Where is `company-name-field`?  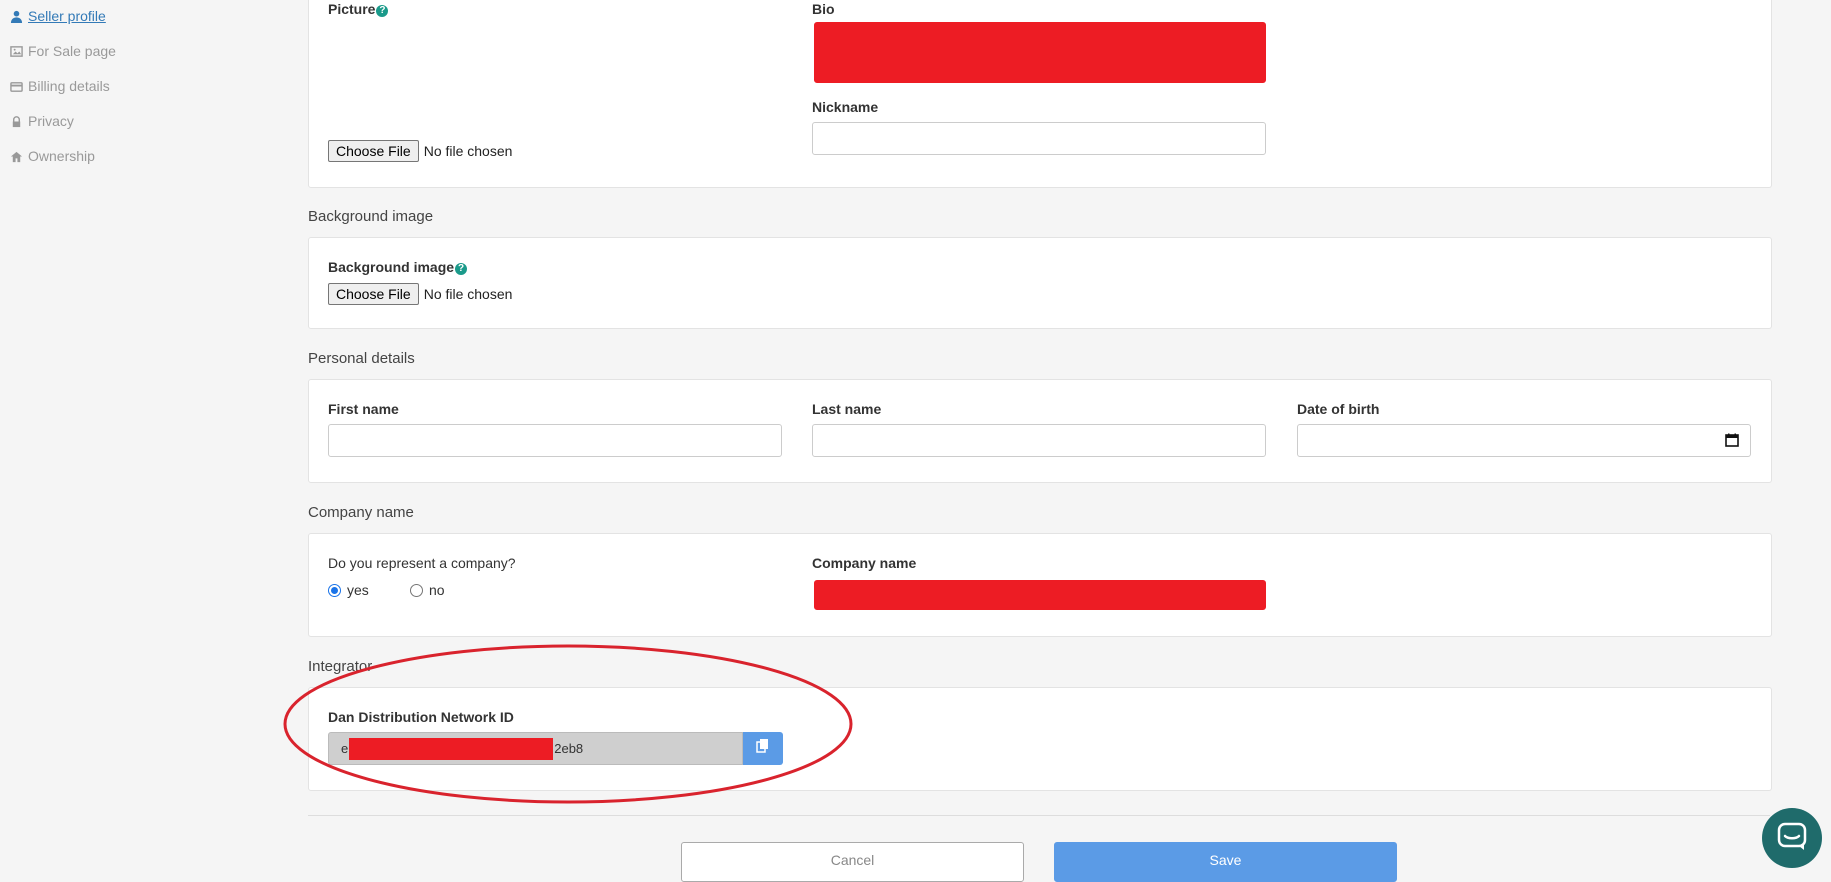 company-name-field is located at coordinates (1040, 595).